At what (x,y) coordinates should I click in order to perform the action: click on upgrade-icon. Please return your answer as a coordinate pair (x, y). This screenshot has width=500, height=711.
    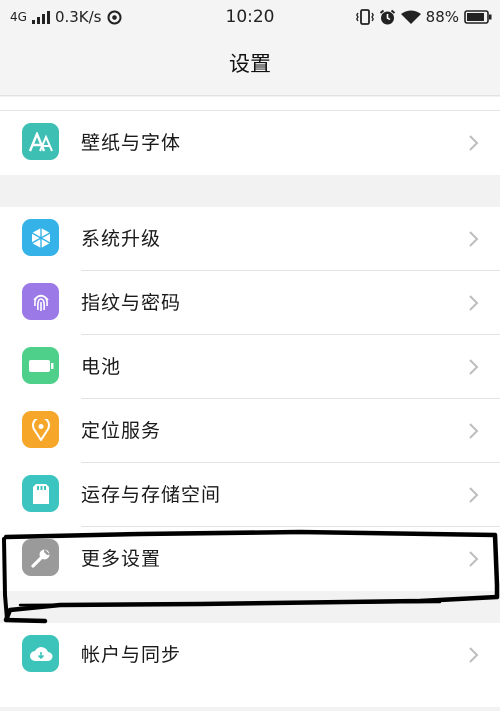
    Looking at the image, I should click on (40, 237).